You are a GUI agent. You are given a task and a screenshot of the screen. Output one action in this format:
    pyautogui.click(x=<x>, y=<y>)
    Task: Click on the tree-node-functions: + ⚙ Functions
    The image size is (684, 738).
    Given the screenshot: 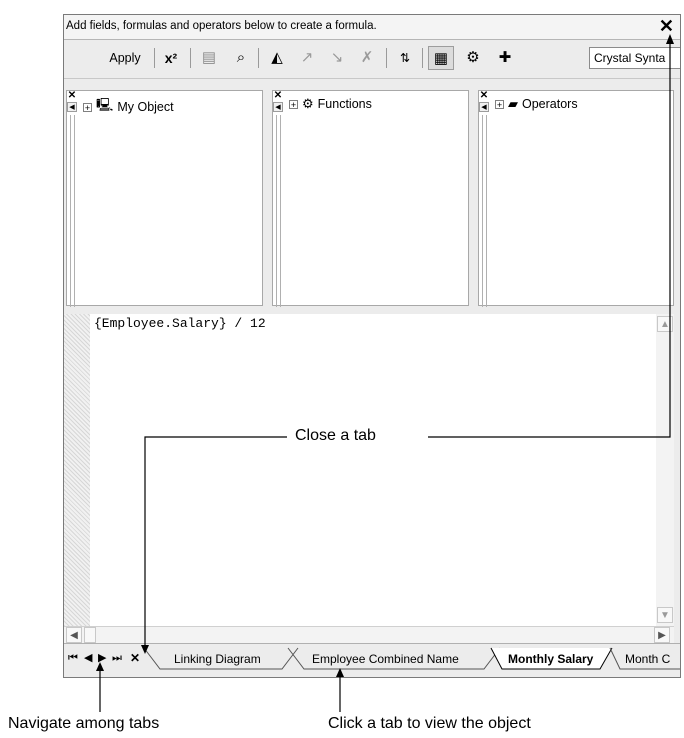 What is the action you would take?
    pyautogui.click(x=330, y=104)
    